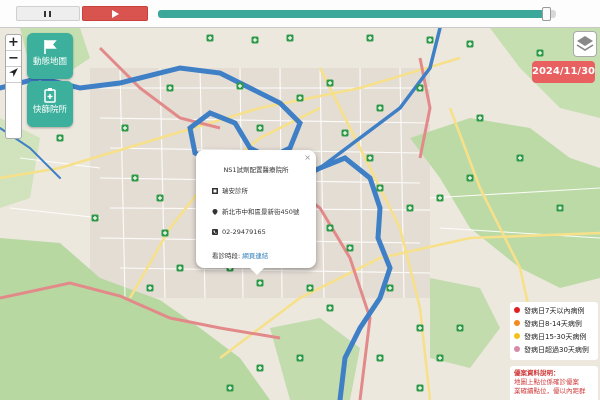 The height and width of the screenshot is (400, 600). What do you see at coordinates (261, 212) in the screenshot?
I see `popup-address: 新北市中和區景新街450號` at bounding box center [261, 212].